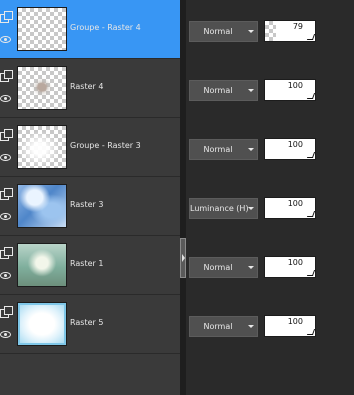  What do you see at coordinates (87, 322) in the screenshot?
I see `layer-name: Raster 5` at bounding box center [87, 322].